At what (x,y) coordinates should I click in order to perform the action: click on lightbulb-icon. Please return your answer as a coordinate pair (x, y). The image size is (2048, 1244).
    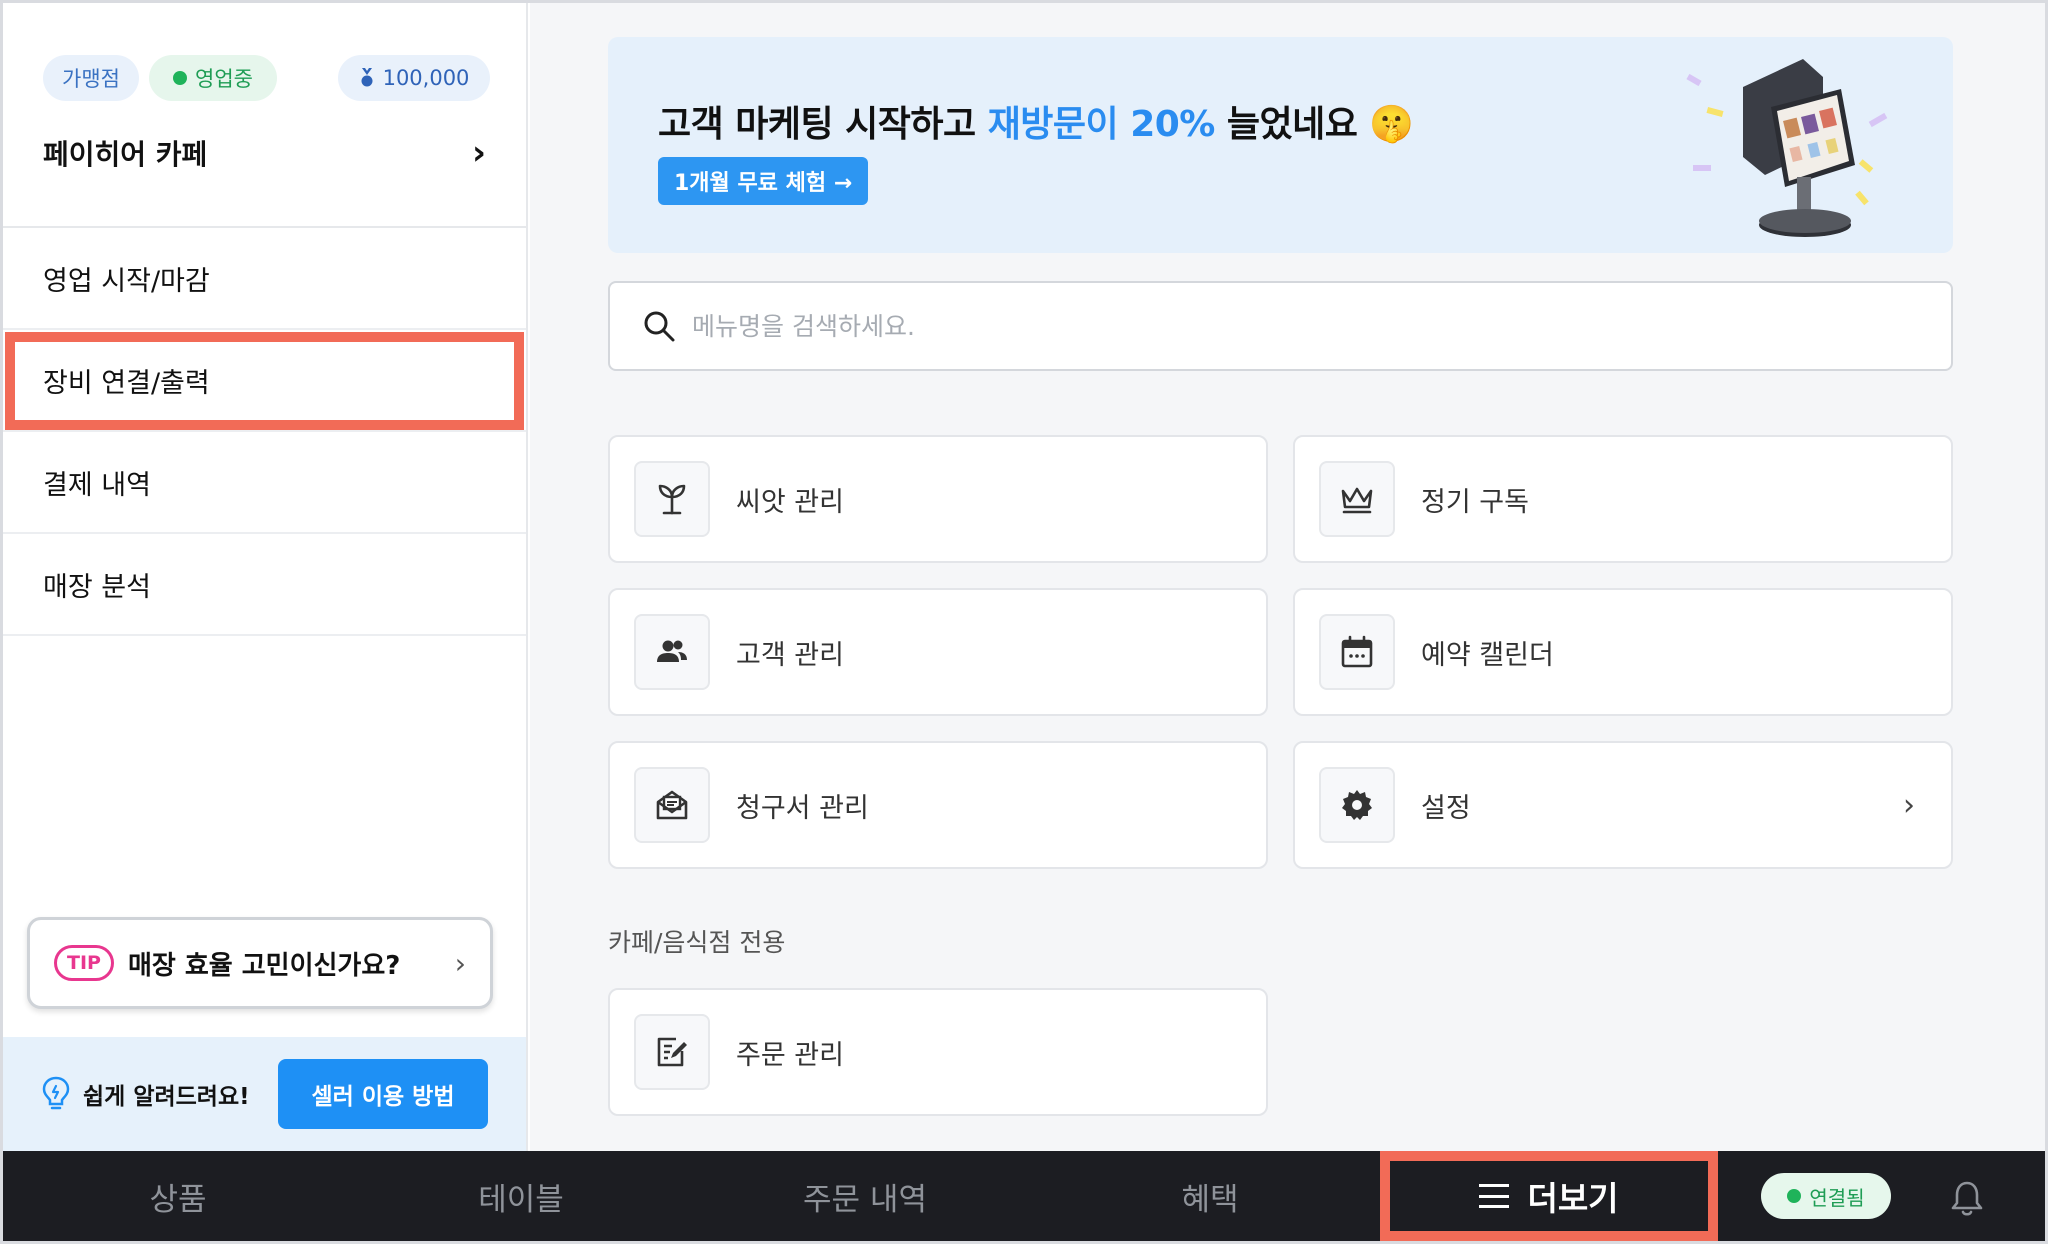
    Looking at the image, I should click on (56, 1093).